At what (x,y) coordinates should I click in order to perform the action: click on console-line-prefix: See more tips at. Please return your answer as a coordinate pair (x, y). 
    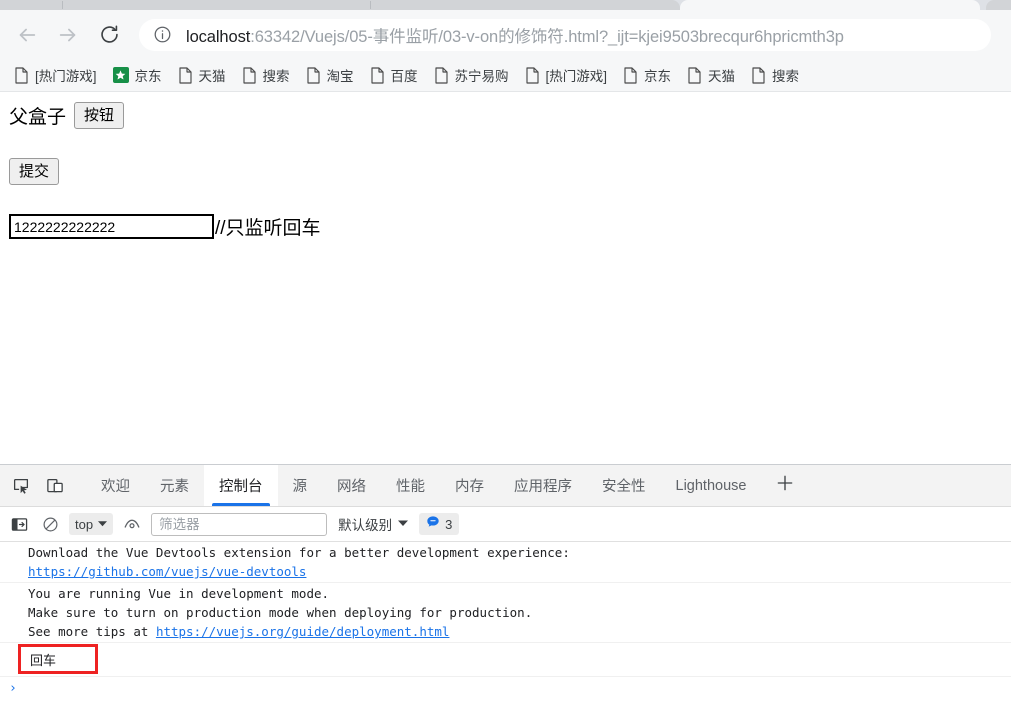
    Looking at the image, I should click on (92, 631).